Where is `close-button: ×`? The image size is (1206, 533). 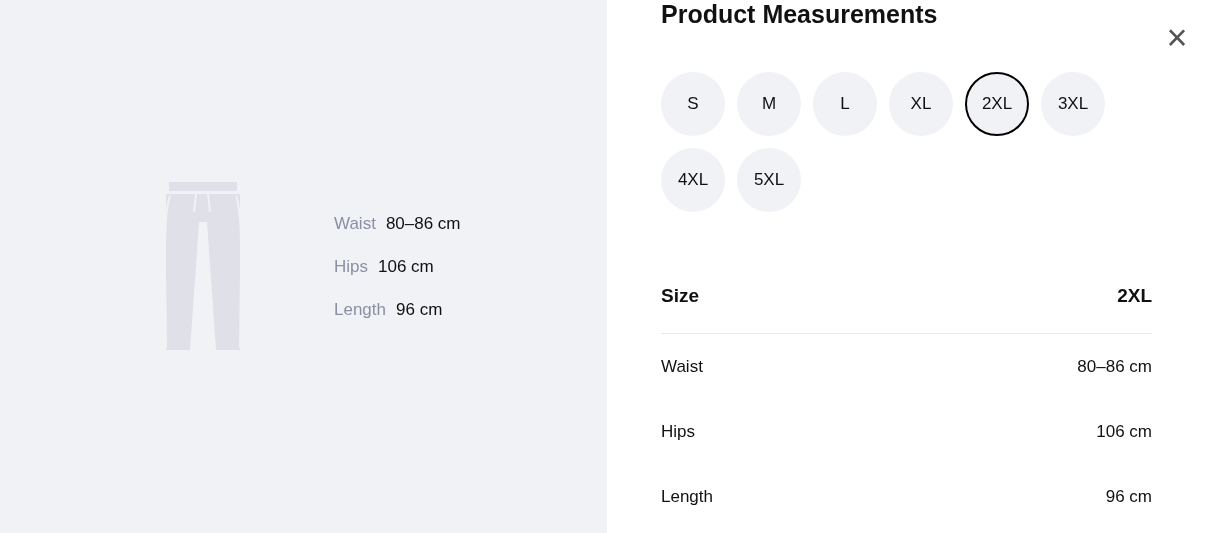
close-button: × is located at coordinates (1177, 38).